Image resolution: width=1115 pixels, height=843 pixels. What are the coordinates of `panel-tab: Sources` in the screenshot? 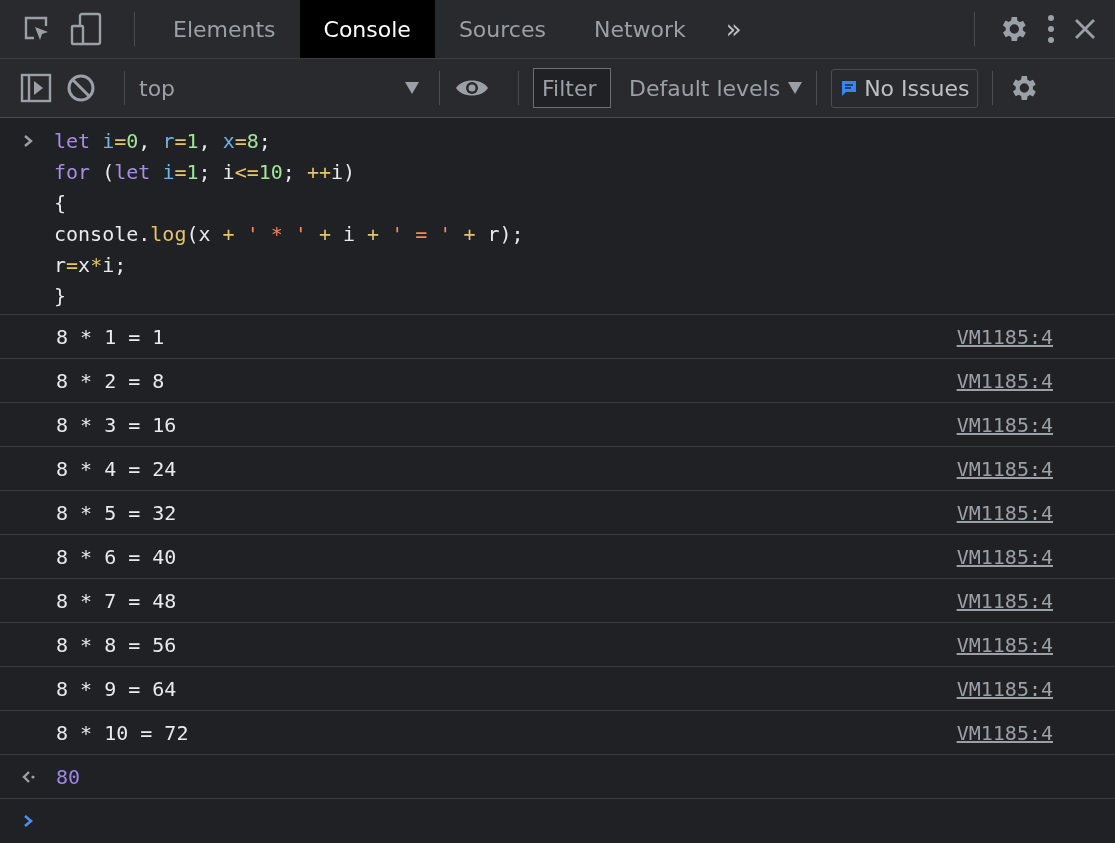 It's located at (502, 29).